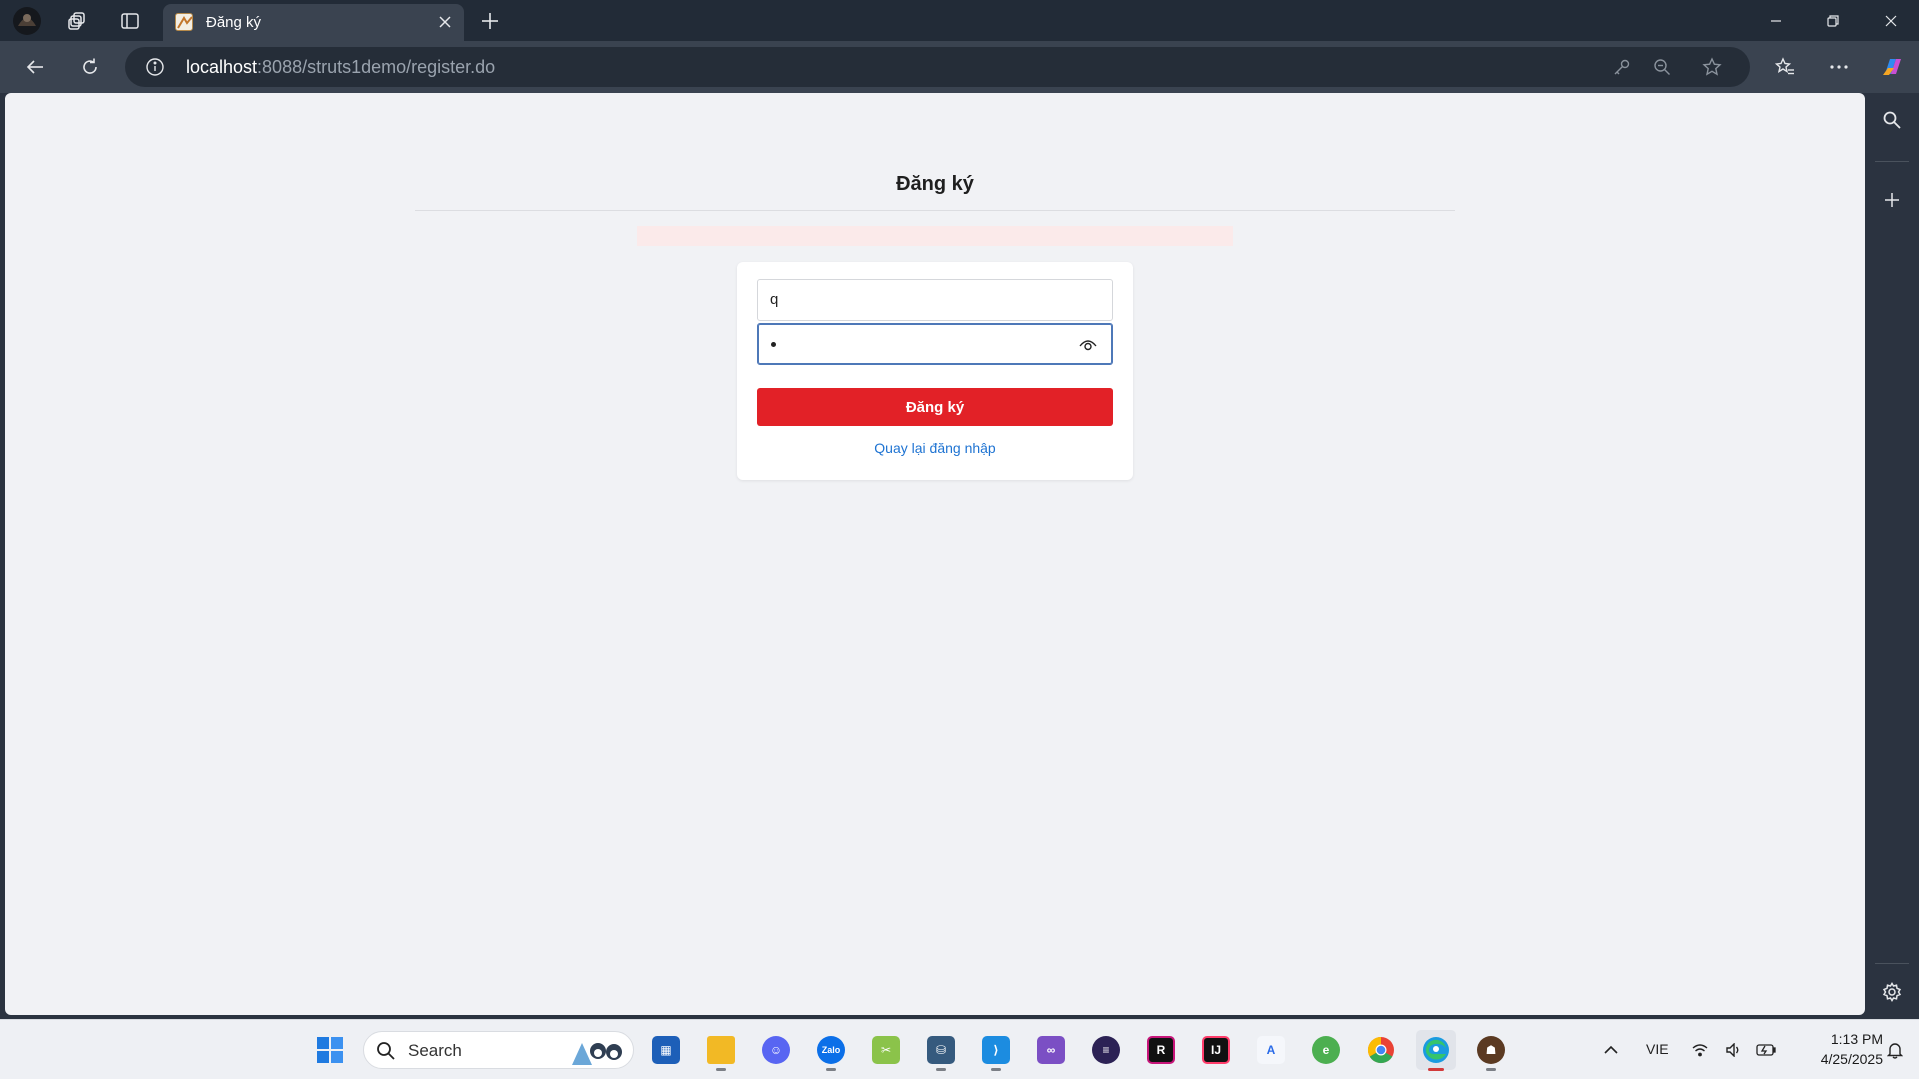 The height and width of the screenshot is (1079, 1919). Describe the element at coordinates (1051, 1050) in the screenshot. I see `taskbar-visual-studio-icon: ∞` at that location.